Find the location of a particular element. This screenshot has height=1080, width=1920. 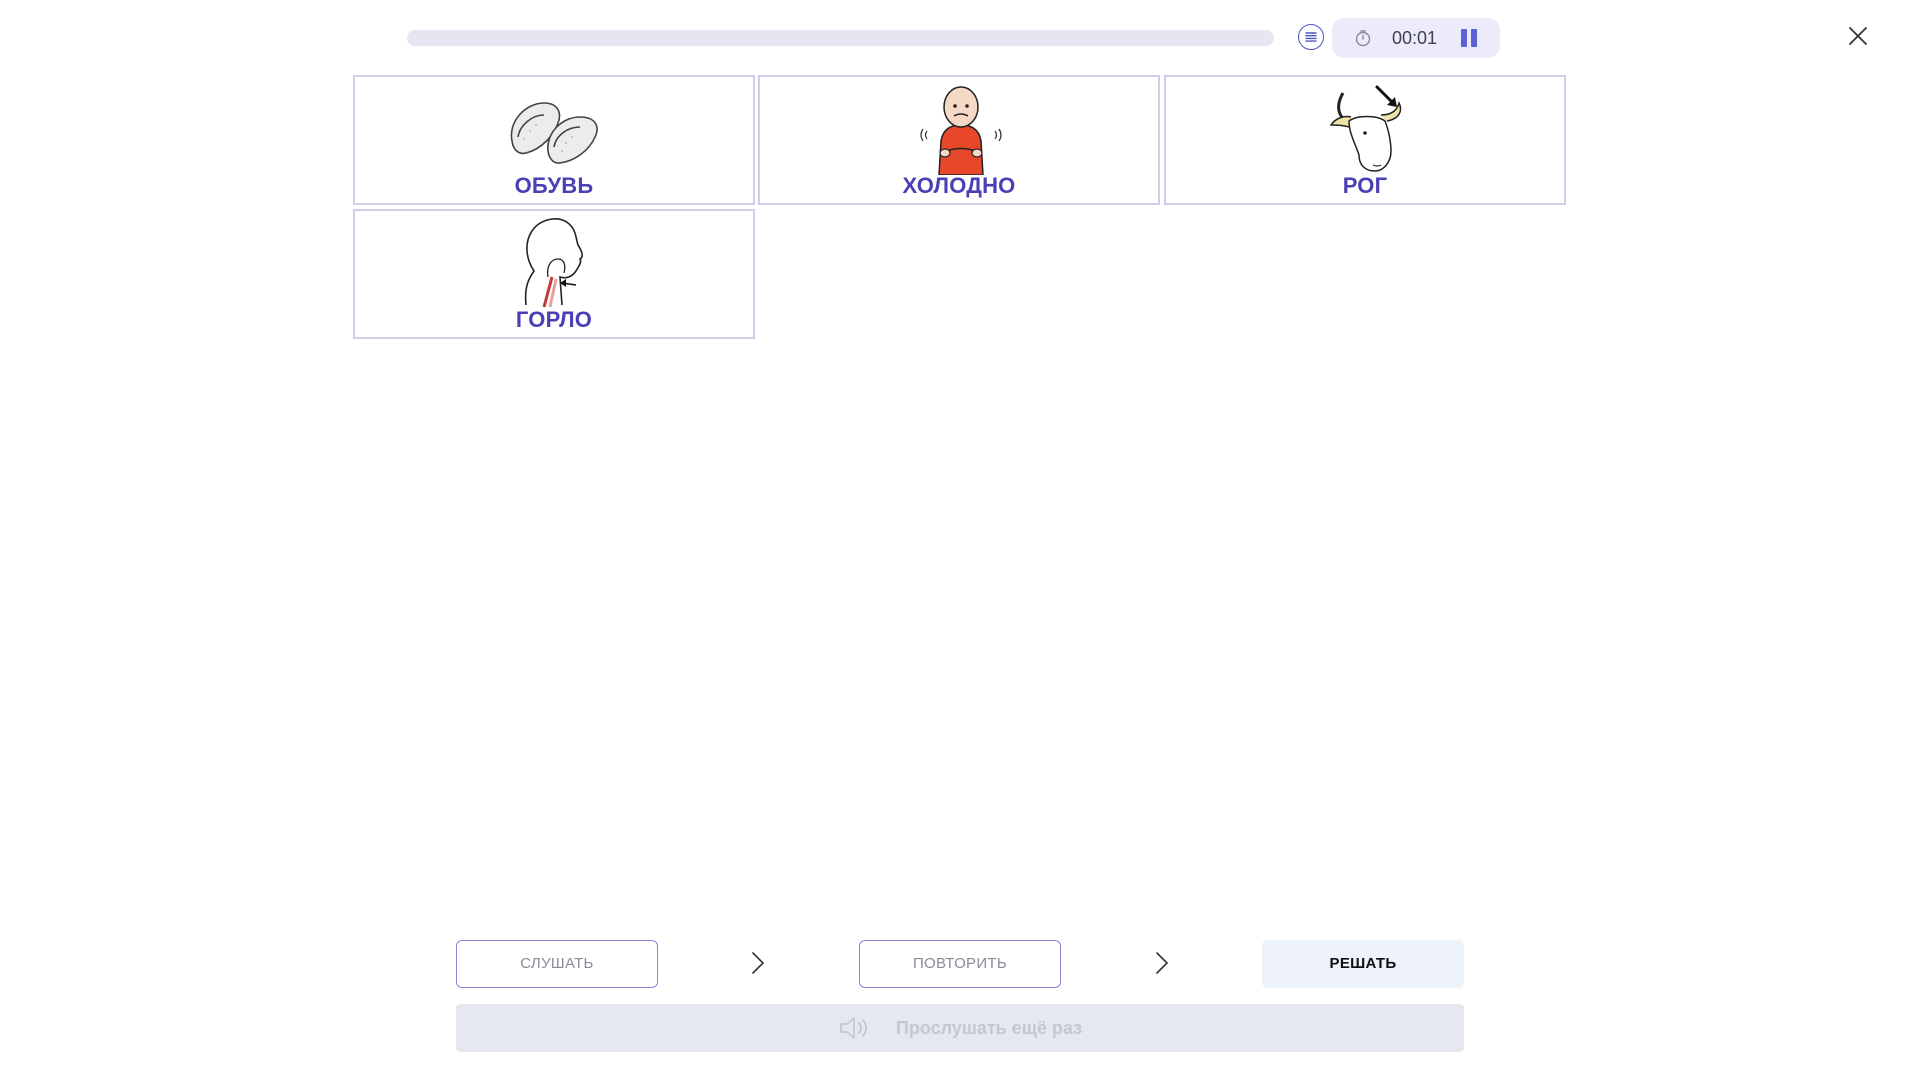

card-cold: ХОЛОДНО is located at coordinates (959, 140).